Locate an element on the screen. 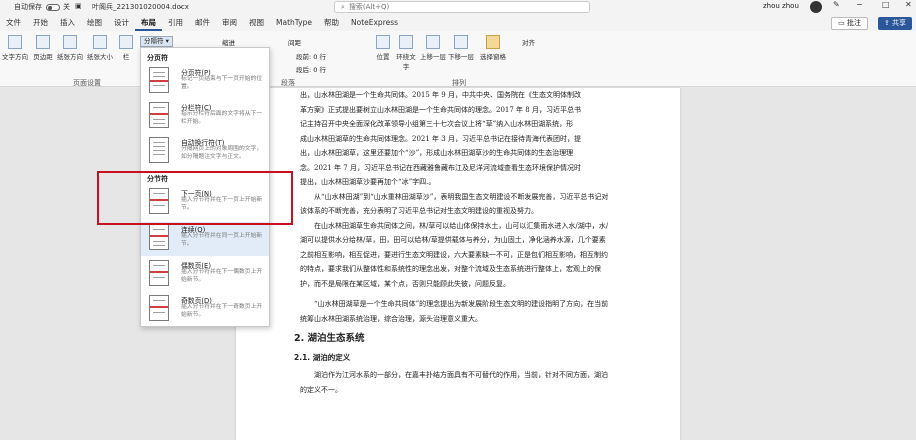  text-wrapping-break-desc: 分隔网页上的对象周围的文字，如分隔题注文字与正文。 is located at coordinates (222, 153).